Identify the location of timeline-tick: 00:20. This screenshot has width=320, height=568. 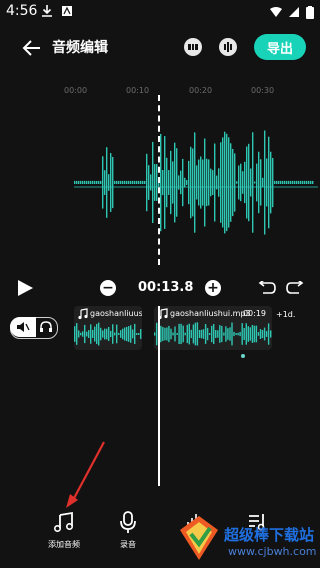
(201, 90).